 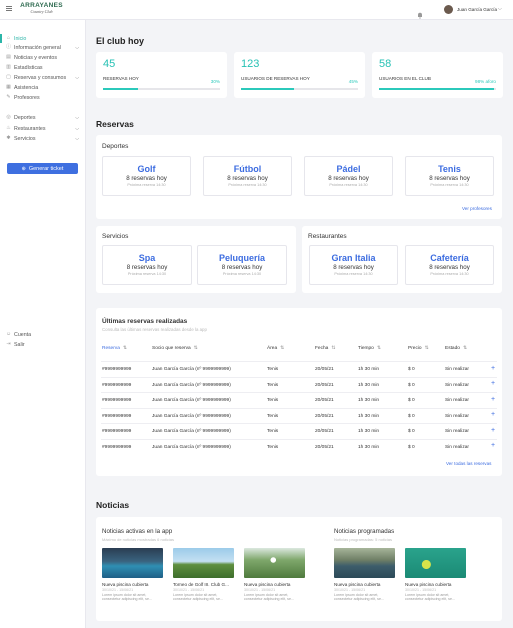 I want to click on deportes-title: Deportes, so click(x=115, y=146).